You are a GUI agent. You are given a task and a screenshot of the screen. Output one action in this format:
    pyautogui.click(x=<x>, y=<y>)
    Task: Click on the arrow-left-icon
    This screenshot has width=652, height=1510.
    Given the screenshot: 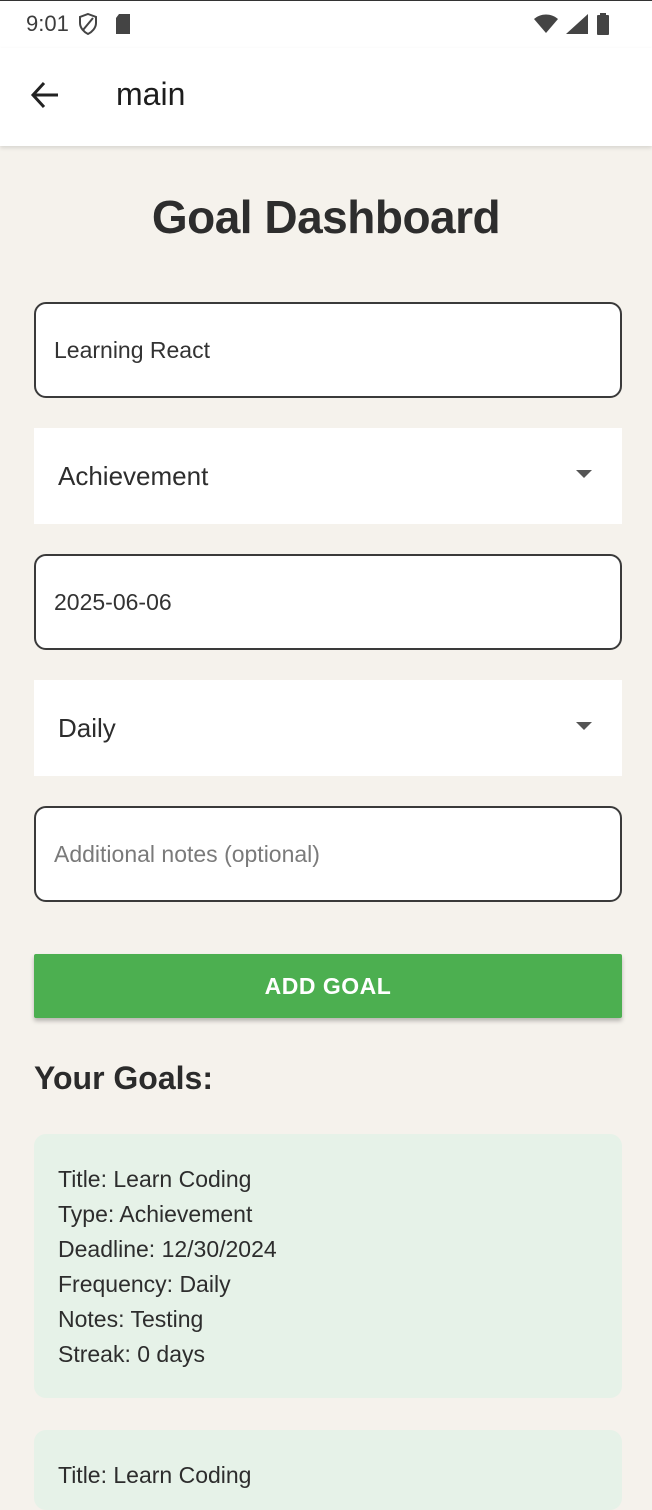 What is the action you would take?
    pyautogui.click(x=45, y=97)
    